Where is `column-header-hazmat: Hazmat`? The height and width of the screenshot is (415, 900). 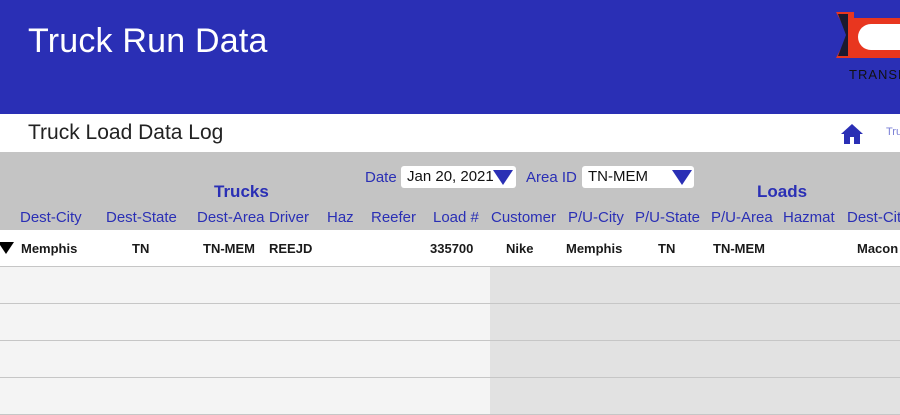
column-header-hazmat: Hazmat is located at coordinates (809, 217).